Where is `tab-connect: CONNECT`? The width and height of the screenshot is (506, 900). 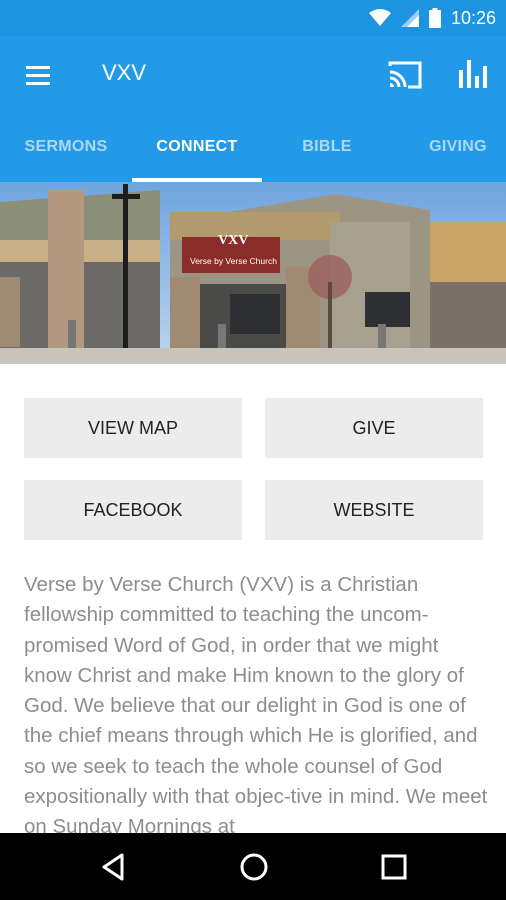 tab-connect: CONNECT is located at coordinates (197, 147).